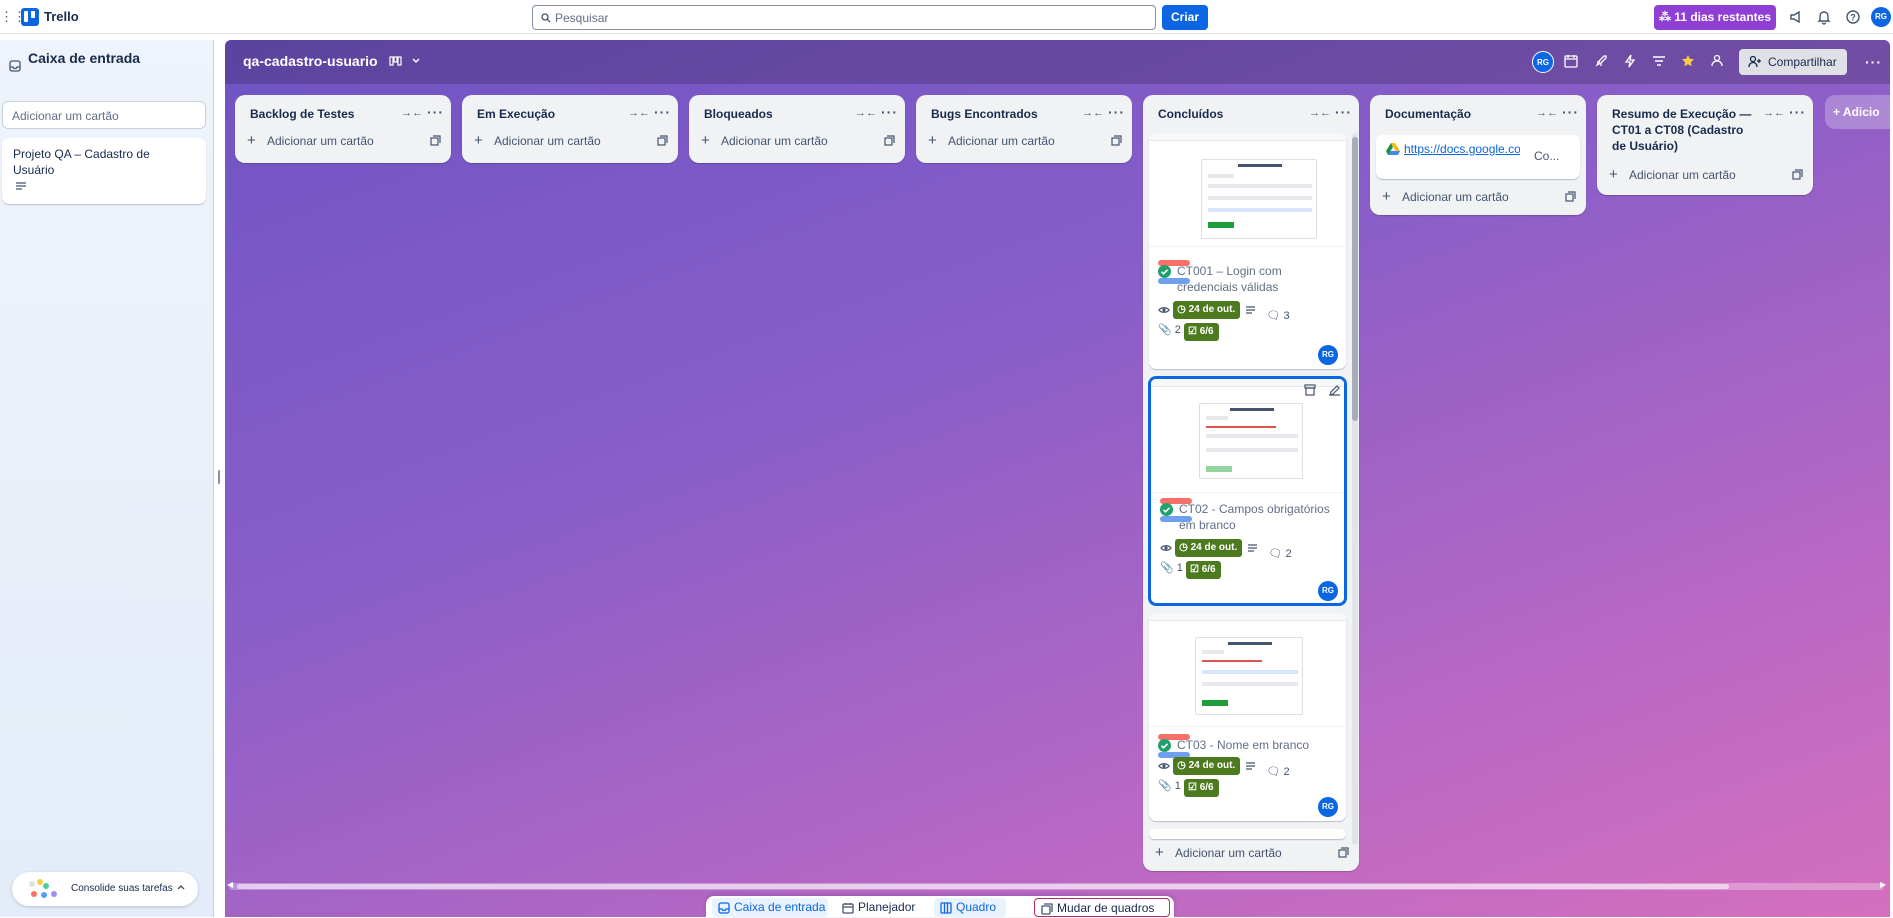 The width and height of the screenshot is (1893, 918). I want to click on archive-icon, so click(1310, 390).